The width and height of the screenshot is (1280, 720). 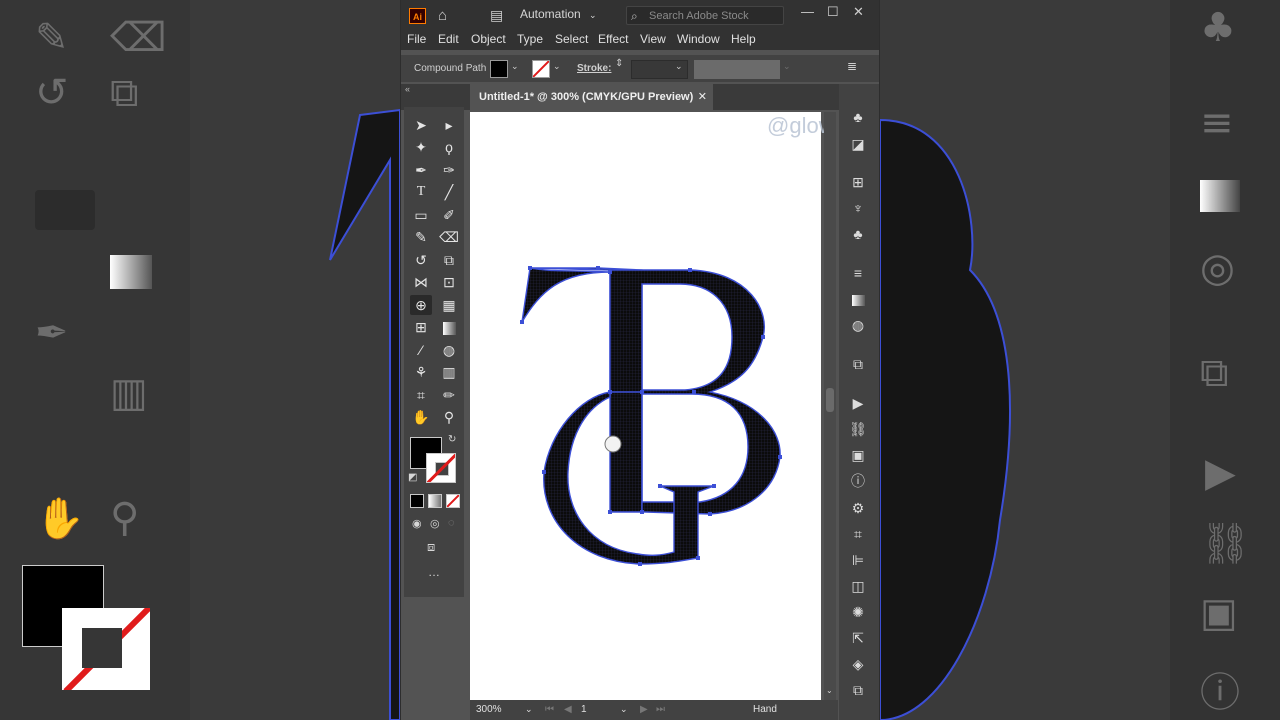 I want to click on rotate-icon: ↺, so click(x=421, y=260).